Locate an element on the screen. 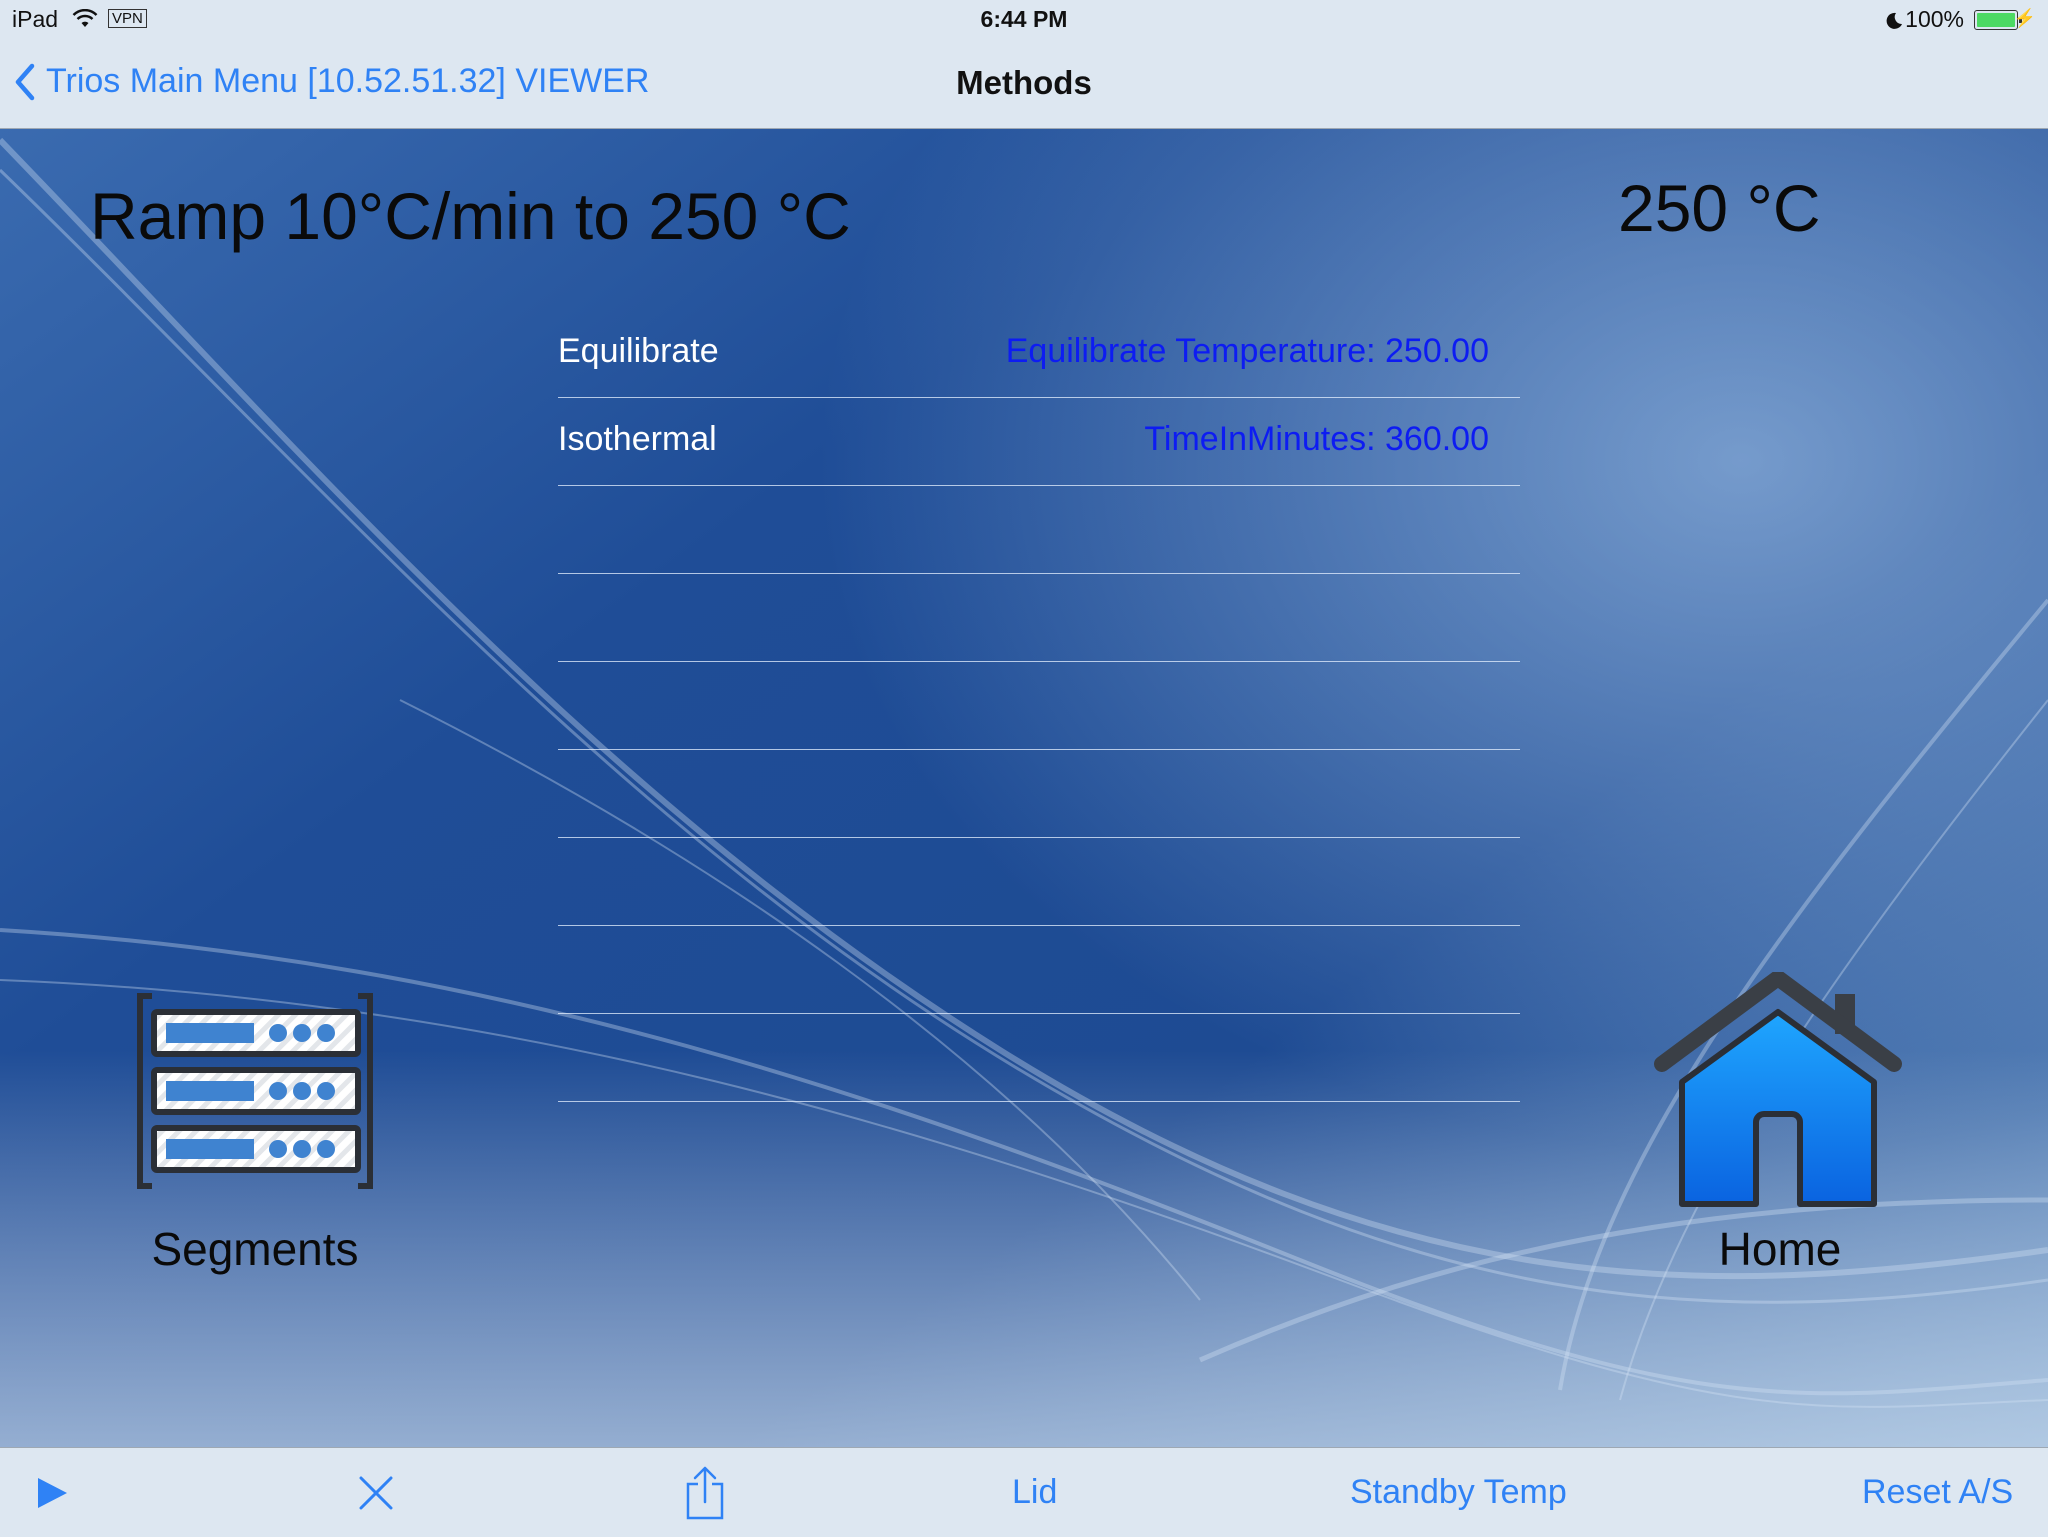 This screenshot has height=1537, width=2048. method-step-value: TimeInMinutes: 360.00 is located at coordinates (1316, 439).